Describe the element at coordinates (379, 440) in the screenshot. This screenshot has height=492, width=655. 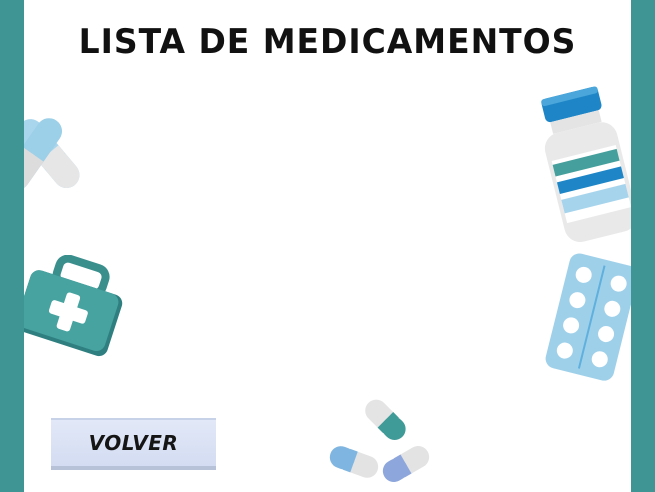
I see `small-capsules-icon` at that location.